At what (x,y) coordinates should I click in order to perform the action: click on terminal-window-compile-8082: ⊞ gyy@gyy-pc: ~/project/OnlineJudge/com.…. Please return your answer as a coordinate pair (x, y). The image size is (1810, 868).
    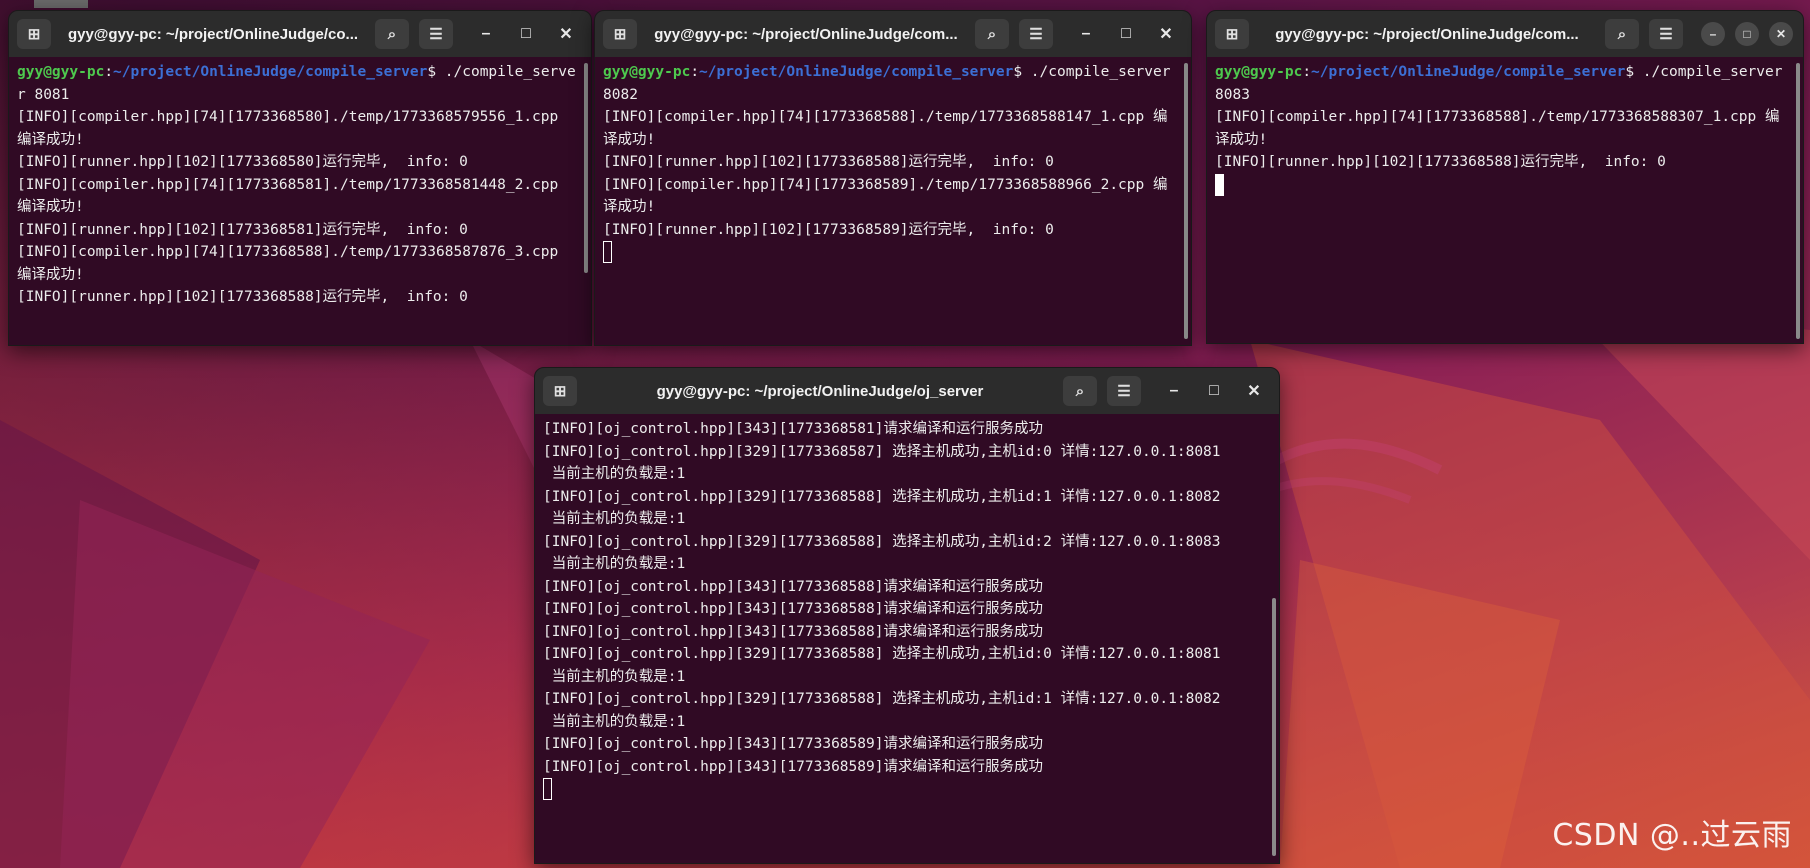
    Looking at the image, I should click on (893, 178).